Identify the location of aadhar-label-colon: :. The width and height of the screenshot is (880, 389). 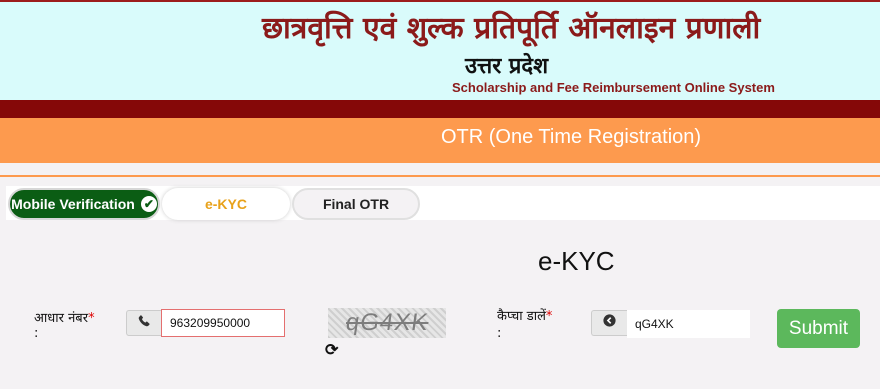
(36, 333).